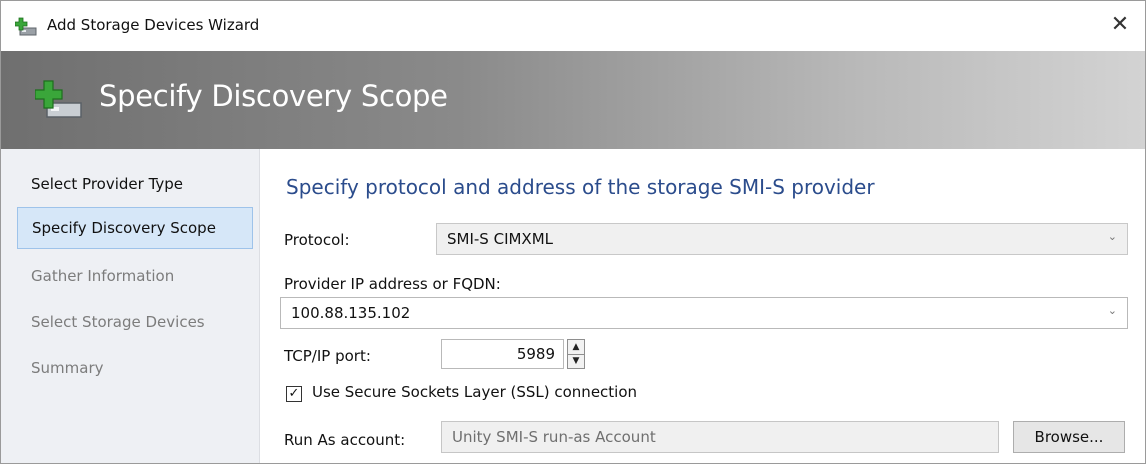 Image resolution: width=1146 pixels, height=464 pixels. I want to click on runas-field: Unity SMI-S run-as Account, so click(720, 437).